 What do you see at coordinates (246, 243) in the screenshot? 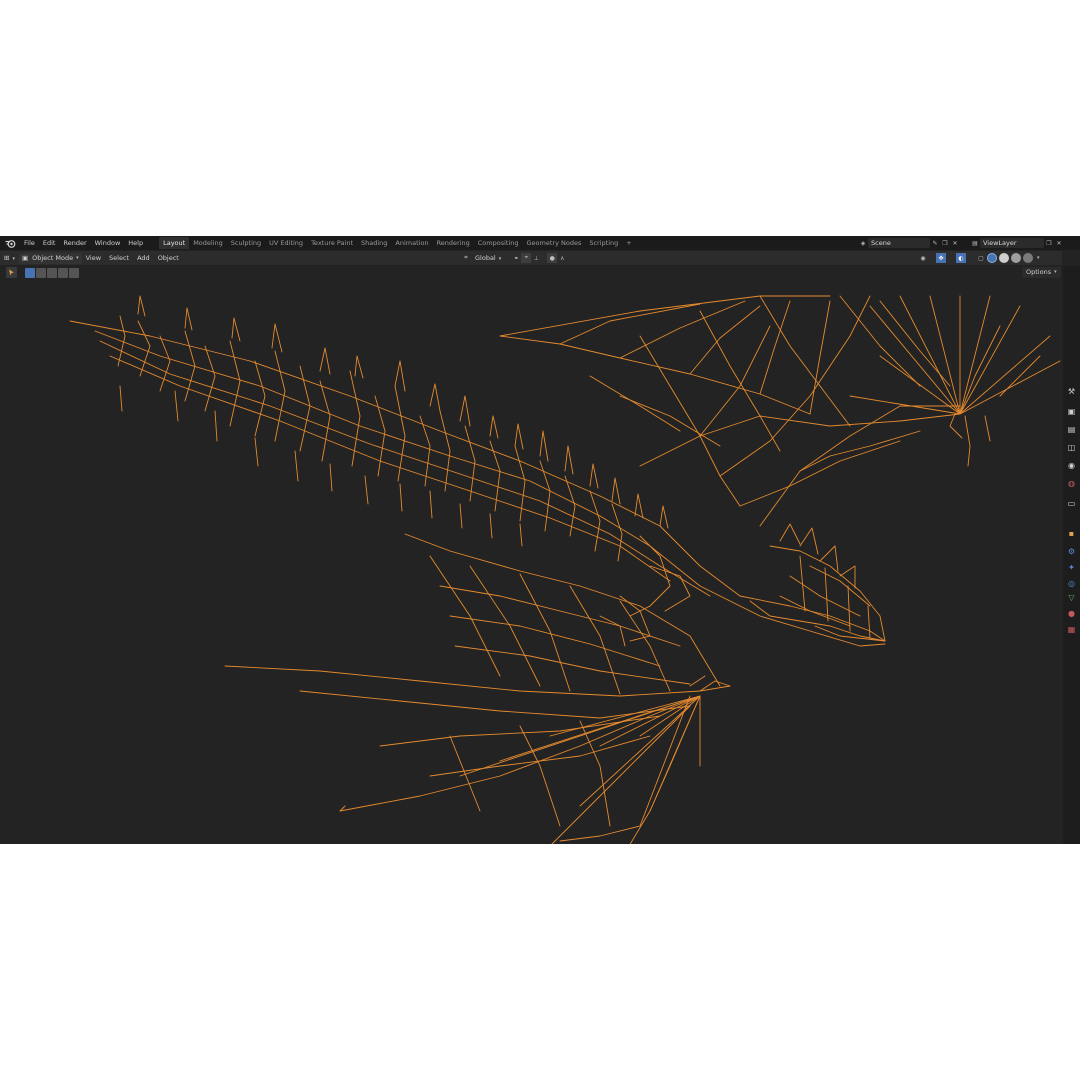
I see `tab-sculpting: Sculpting` at bounding box center [246, 243].